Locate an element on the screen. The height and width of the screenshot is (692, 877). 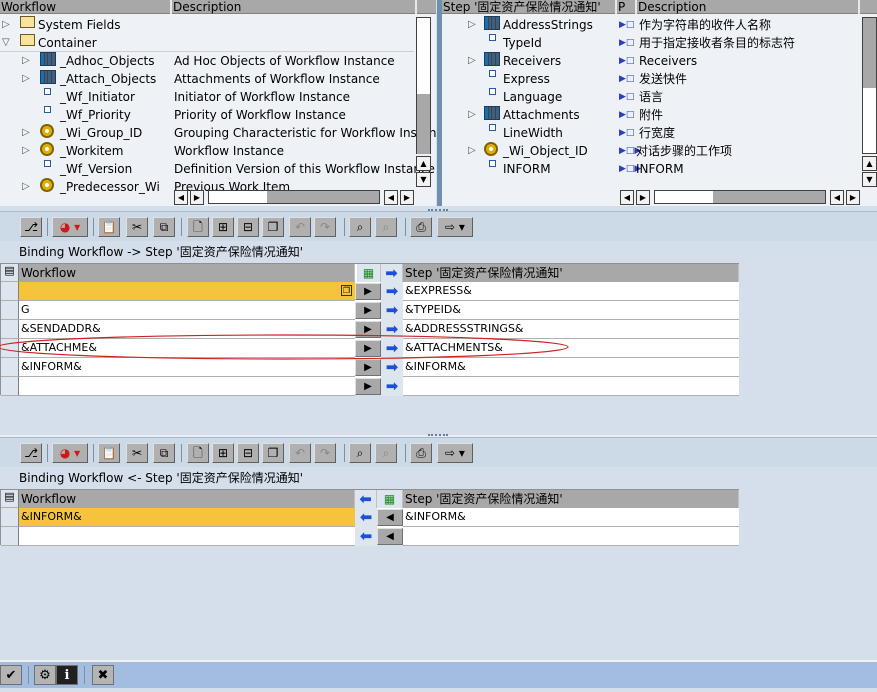
find-button: ⌕ is located at coordinates (360, 453).